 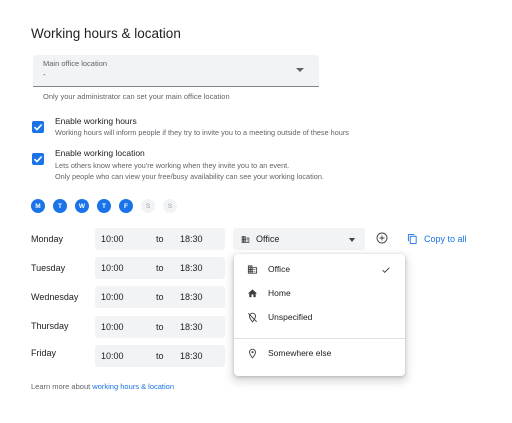 I want to click on day-label: Tuesday, so click(x=48, y=268).